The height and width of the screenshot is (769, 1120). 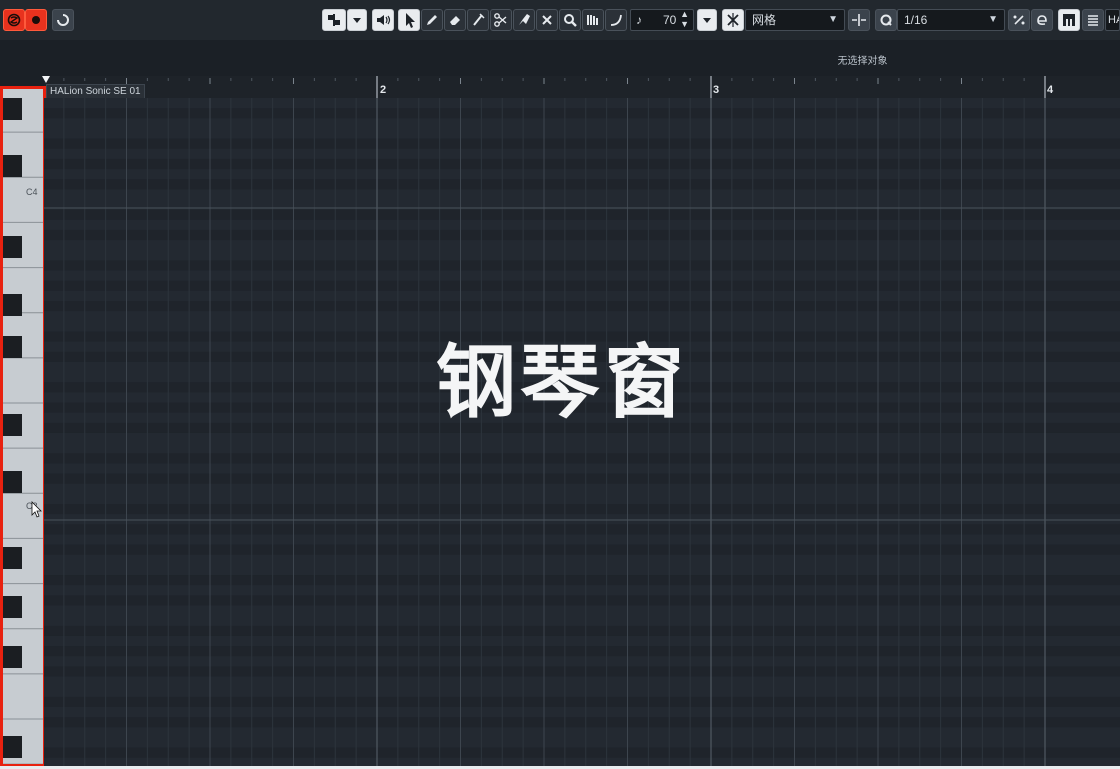 I want to click on piano-keyboard: C4 C3, so click(x=22, y=426).